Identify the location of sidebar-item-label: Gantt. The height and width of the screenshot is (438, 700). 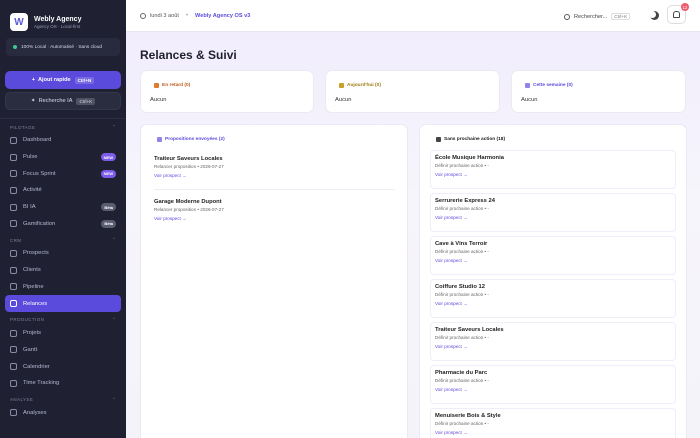
(30, 349).